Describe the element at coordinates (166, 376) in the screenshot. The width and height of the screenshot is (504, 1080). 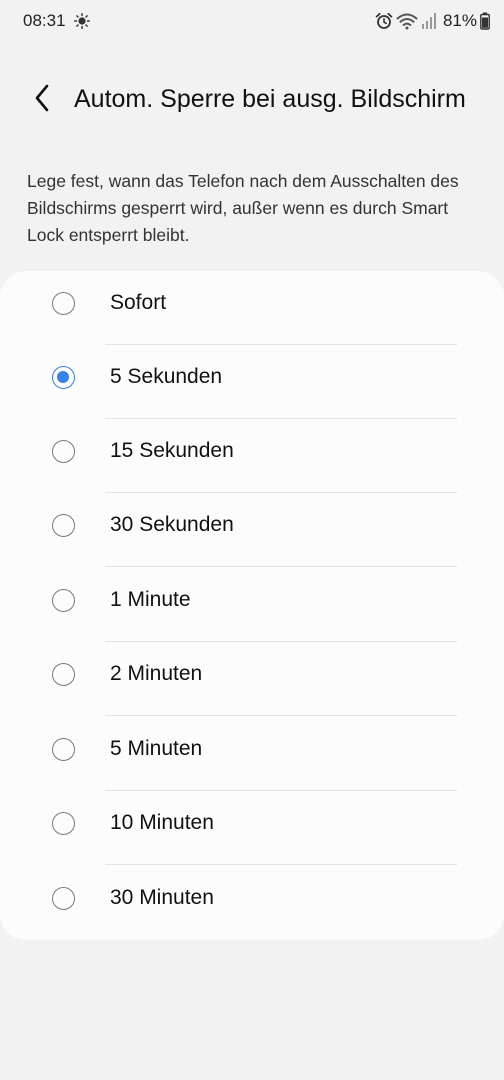
I see `option-label: 5 Sekunden` at that location.